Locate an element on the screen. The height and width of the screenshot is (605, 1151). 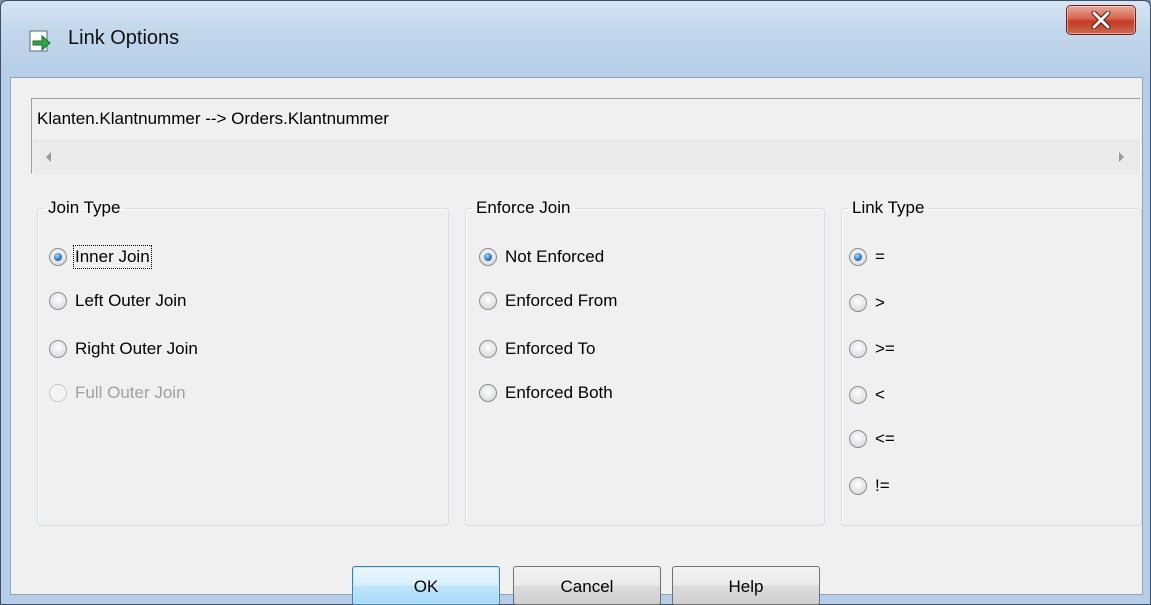
cancel-button: Cancel is located at coordinates (587, 585).